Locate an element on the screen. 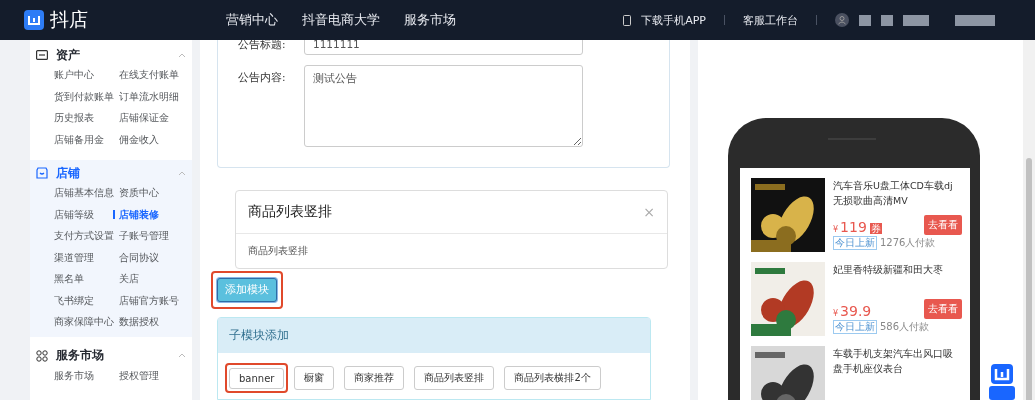 This screenshot has width=1035, height=400. sidebar-item: 授权管理 is located at coordinates (139, 375).